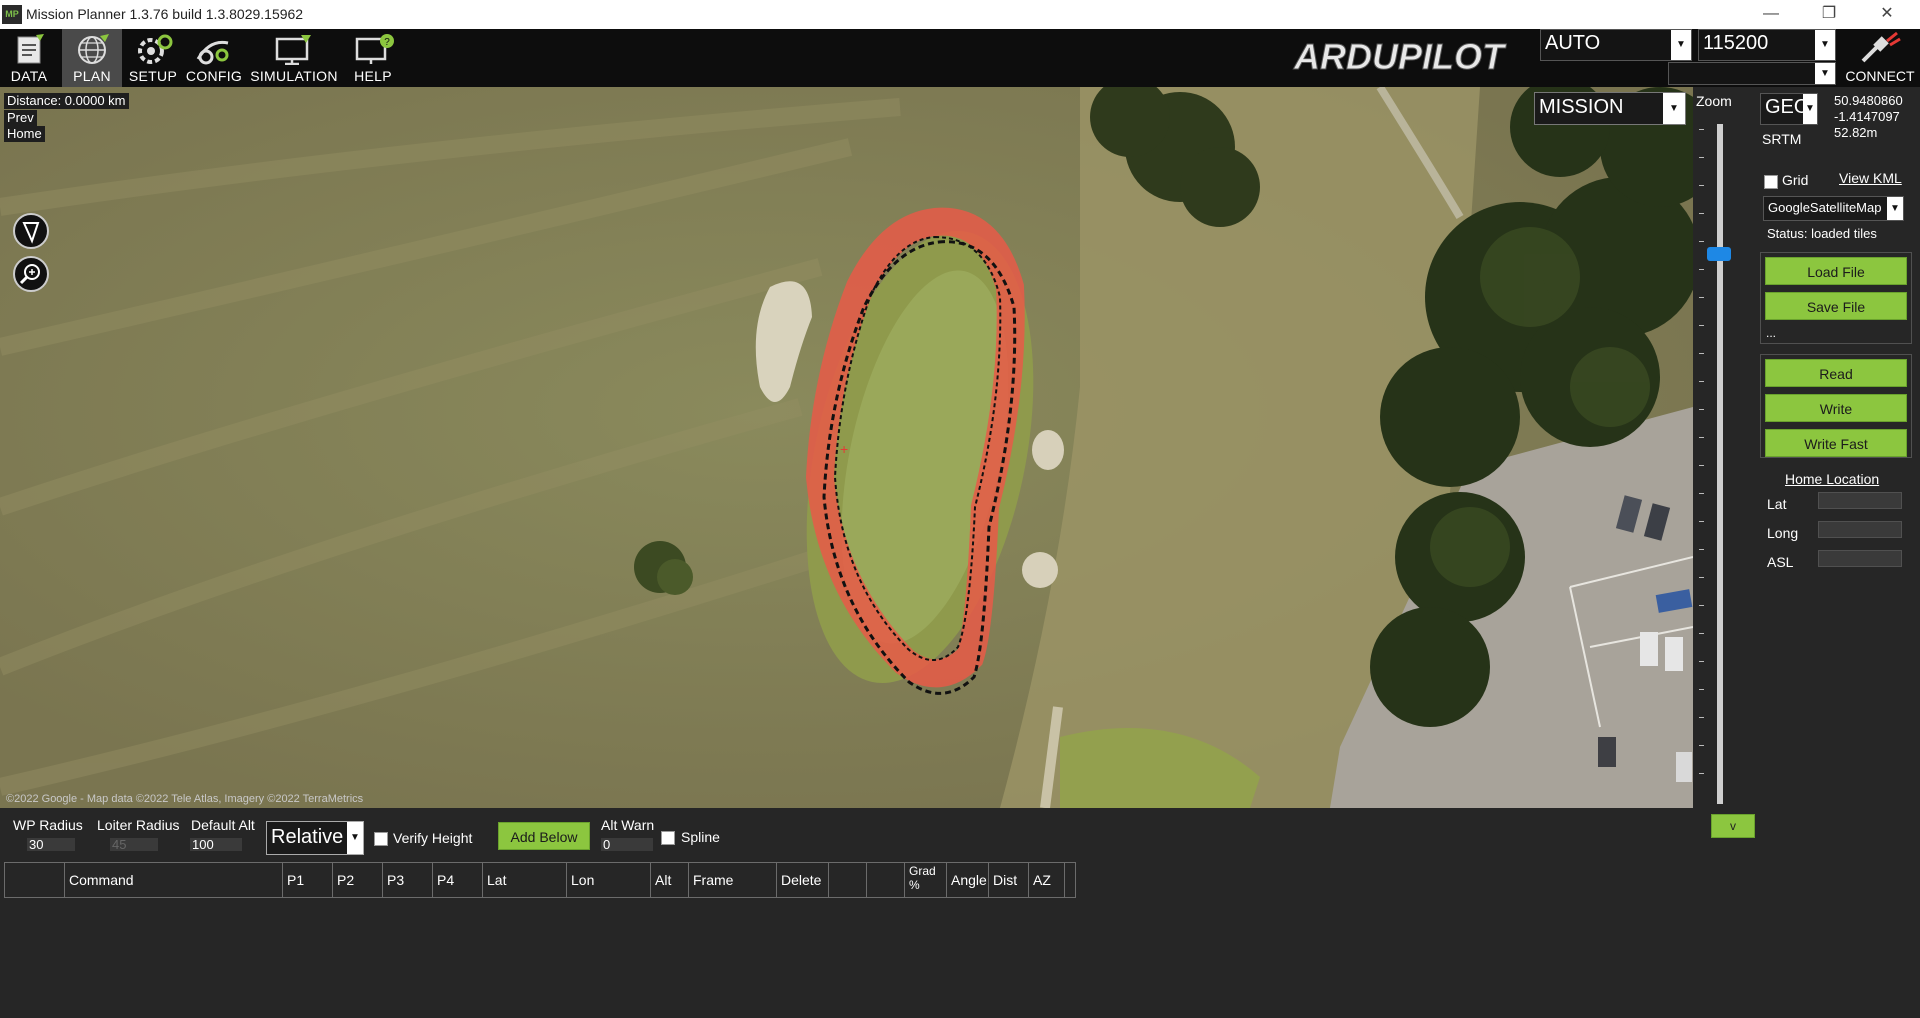 This screenshot has width=1920, height=1018. Describe the element at coordinates (1825, 207) in the screenshot. I see `map-type-value: GoogleSatelliteMap` at that location.